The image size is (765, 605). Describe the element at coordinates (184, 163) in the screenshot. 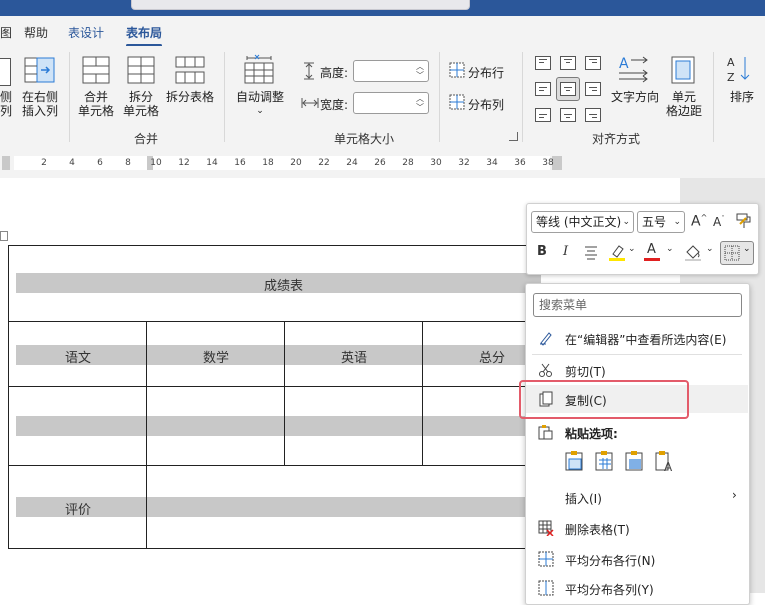

I see `ruler-number: 12` at that location.